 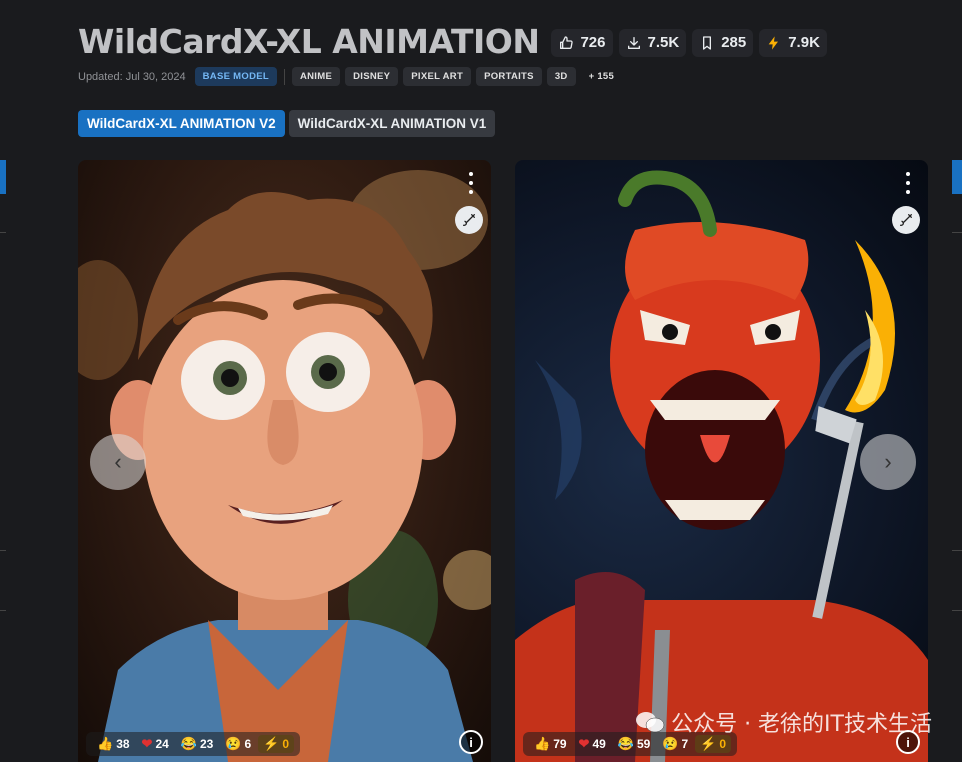 I want to click on laugh-count: 59, so click(x=644, y=744).